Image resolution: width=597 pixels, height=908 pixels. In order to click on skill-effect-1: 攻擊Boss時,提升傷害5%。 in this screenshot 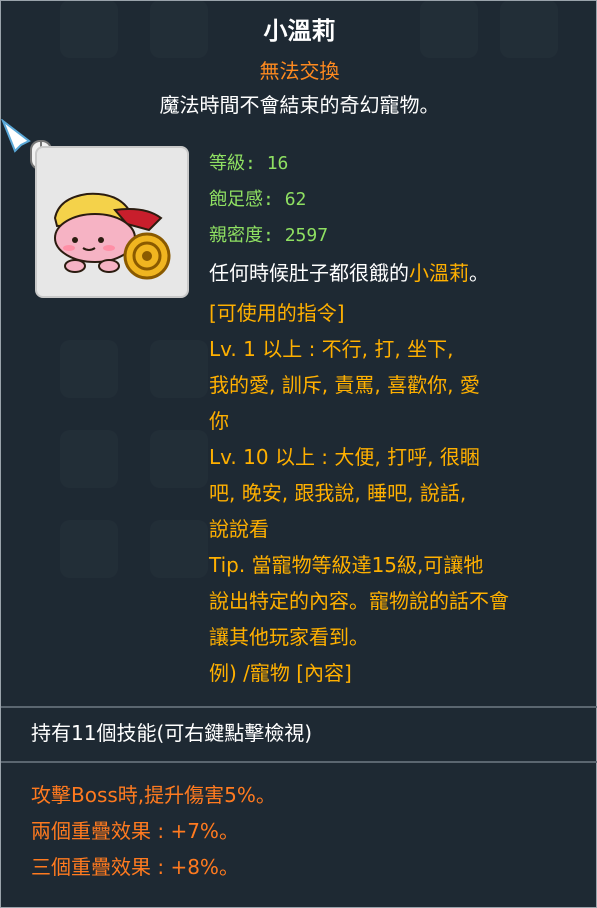, I will do `click(153, 795)`.